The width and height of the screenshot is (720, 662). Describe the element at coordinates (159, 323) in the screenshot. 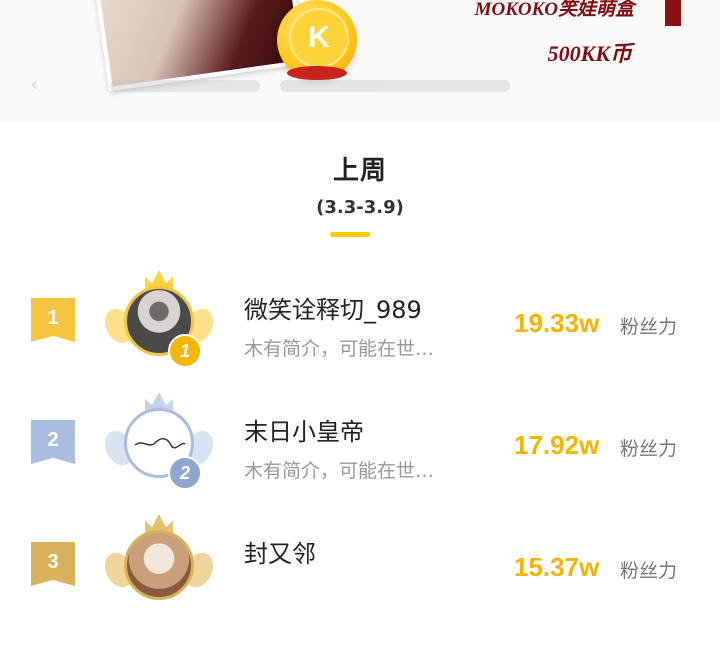

I see `avatar-frame-gold: 1` at that location.